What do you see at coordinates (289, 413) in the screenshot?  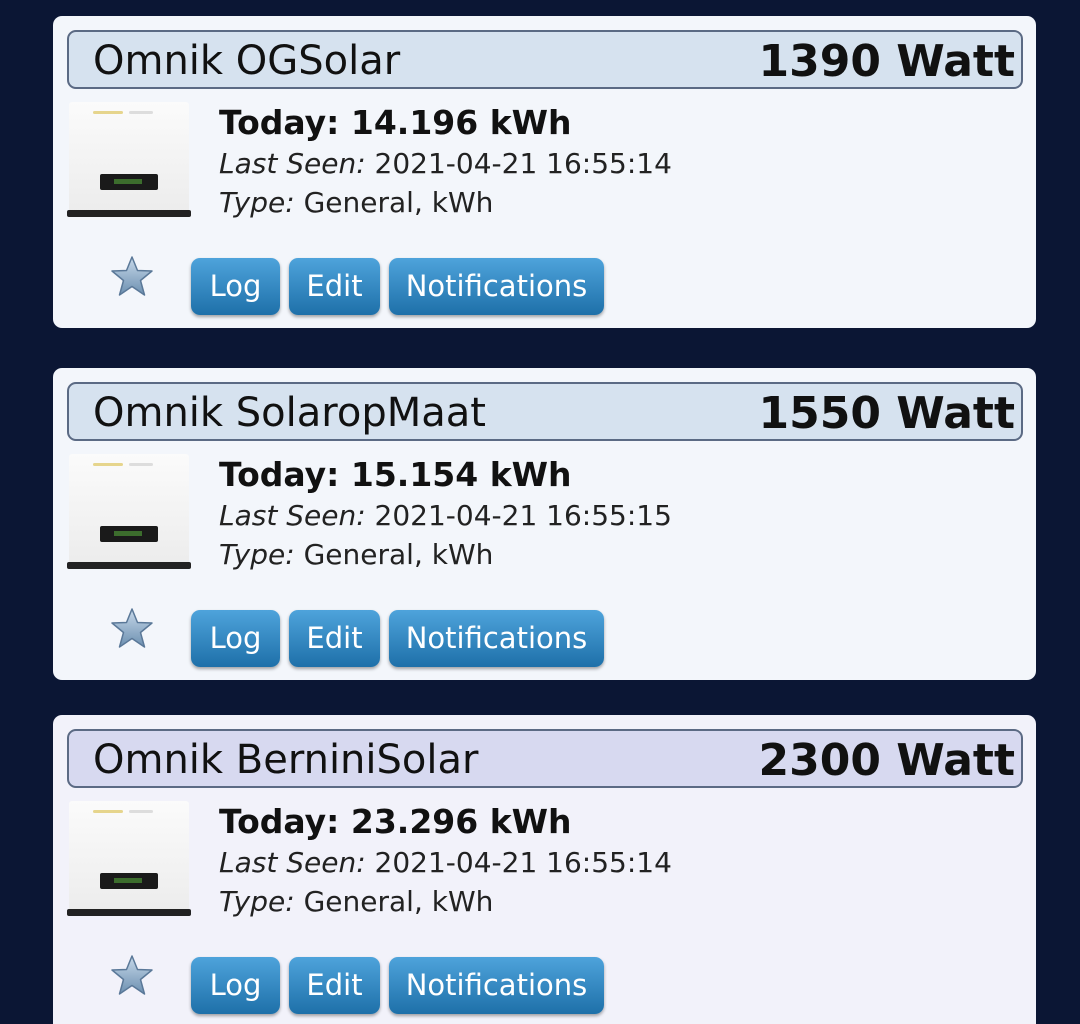 I see `device-name: Omnik SolaropMaat` at bounding box center [289, 413].